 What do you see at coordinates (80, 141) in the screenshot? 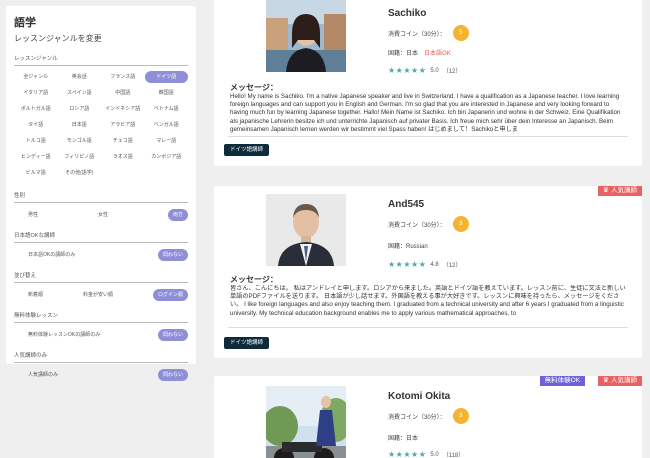
I see `language-option: モンゴル語` at bounding box center [80, 141].